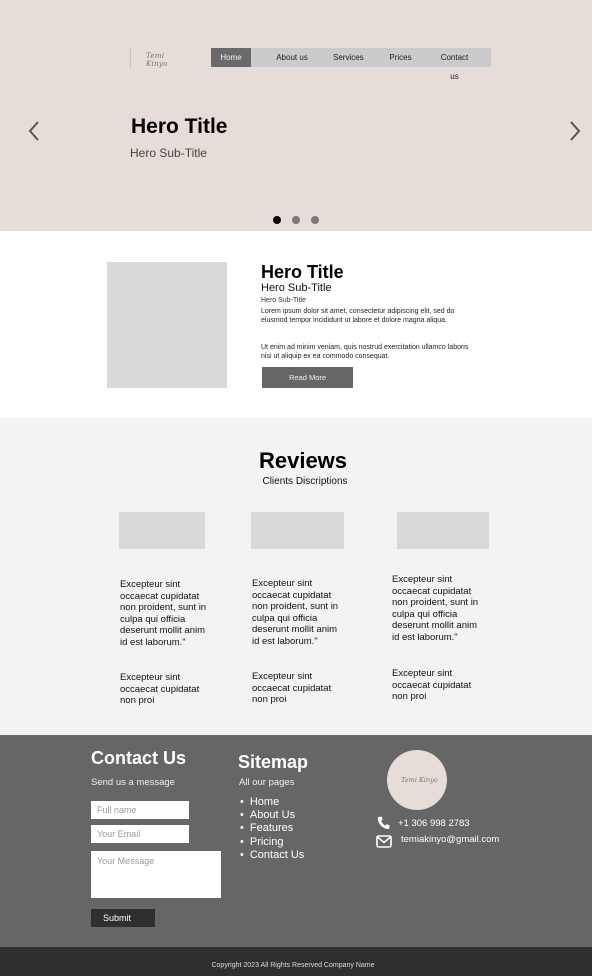  I want to click on footer-logo: Temi Kinyo, so click(417, 780).